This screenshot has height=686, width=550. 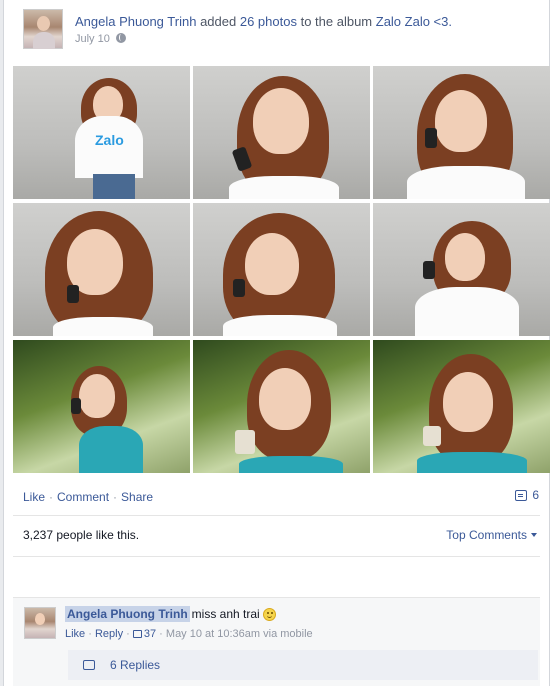 I want to click on comment-button: Comment, so click(x=83, y=497).